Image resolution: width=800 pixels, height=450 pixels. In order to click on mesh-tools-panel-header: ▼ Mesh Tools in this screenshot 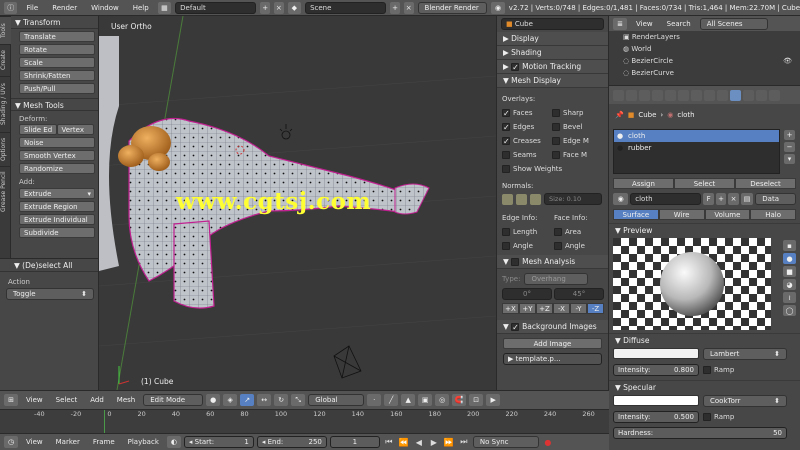, I will do `click(54, 104)`.